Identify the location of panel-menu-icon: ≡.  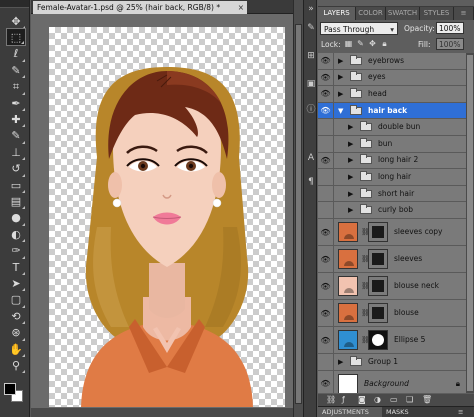
(464, 13).